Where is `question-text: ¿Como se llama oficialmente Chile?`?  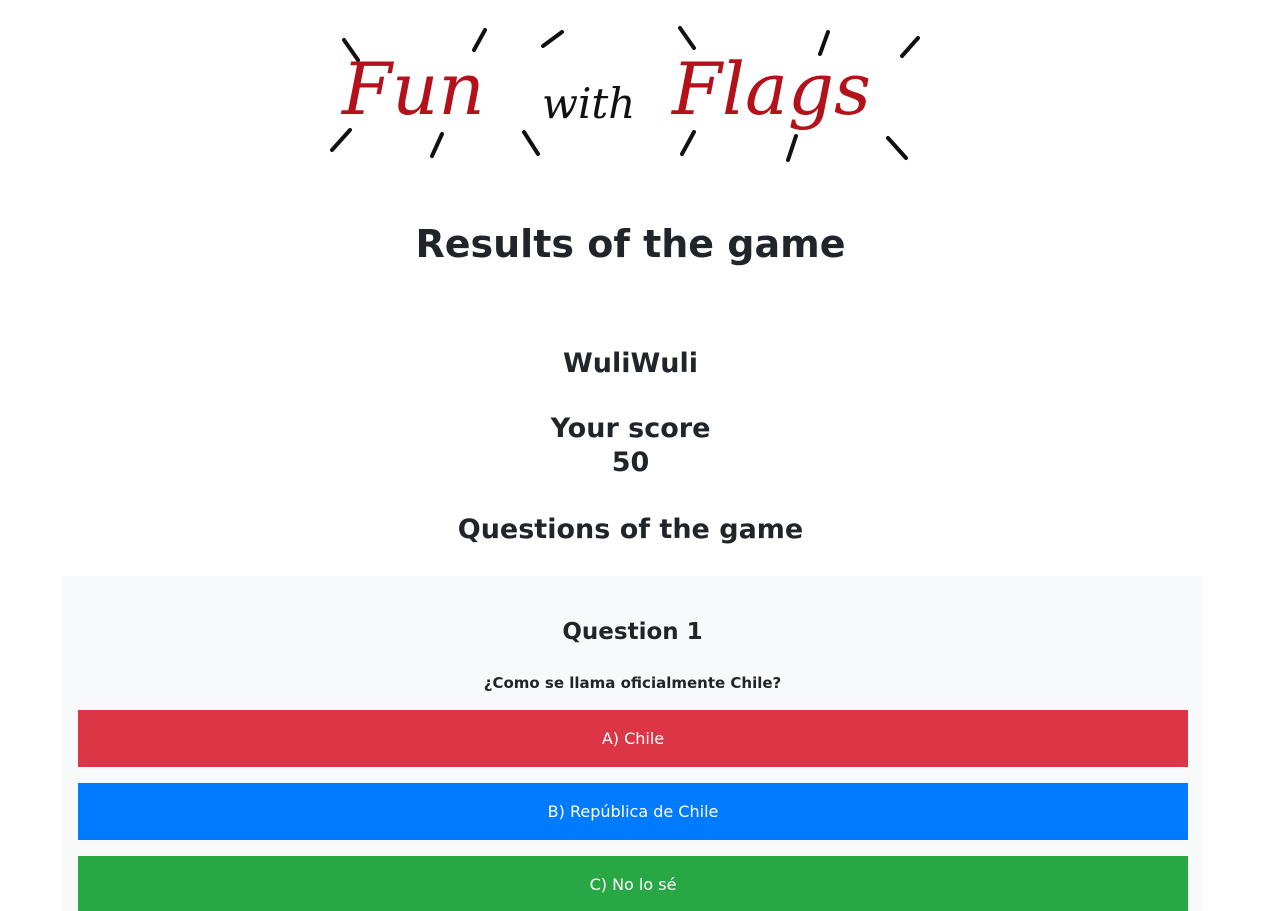 question-text: ¿Como se llama oficialmente Chile? is located at coordinates (632, 683).